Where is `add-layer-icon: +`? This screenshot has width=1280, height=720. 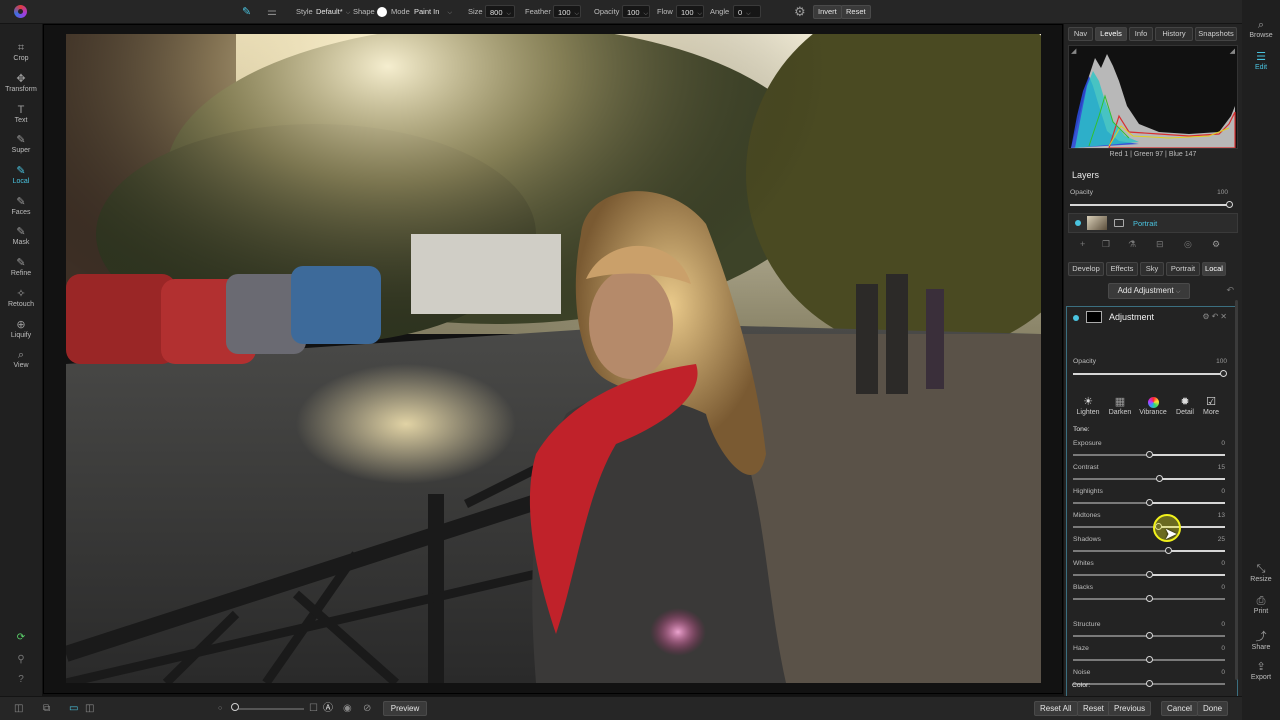 add-layer-icon: + is located at coordinates (1082, 244).